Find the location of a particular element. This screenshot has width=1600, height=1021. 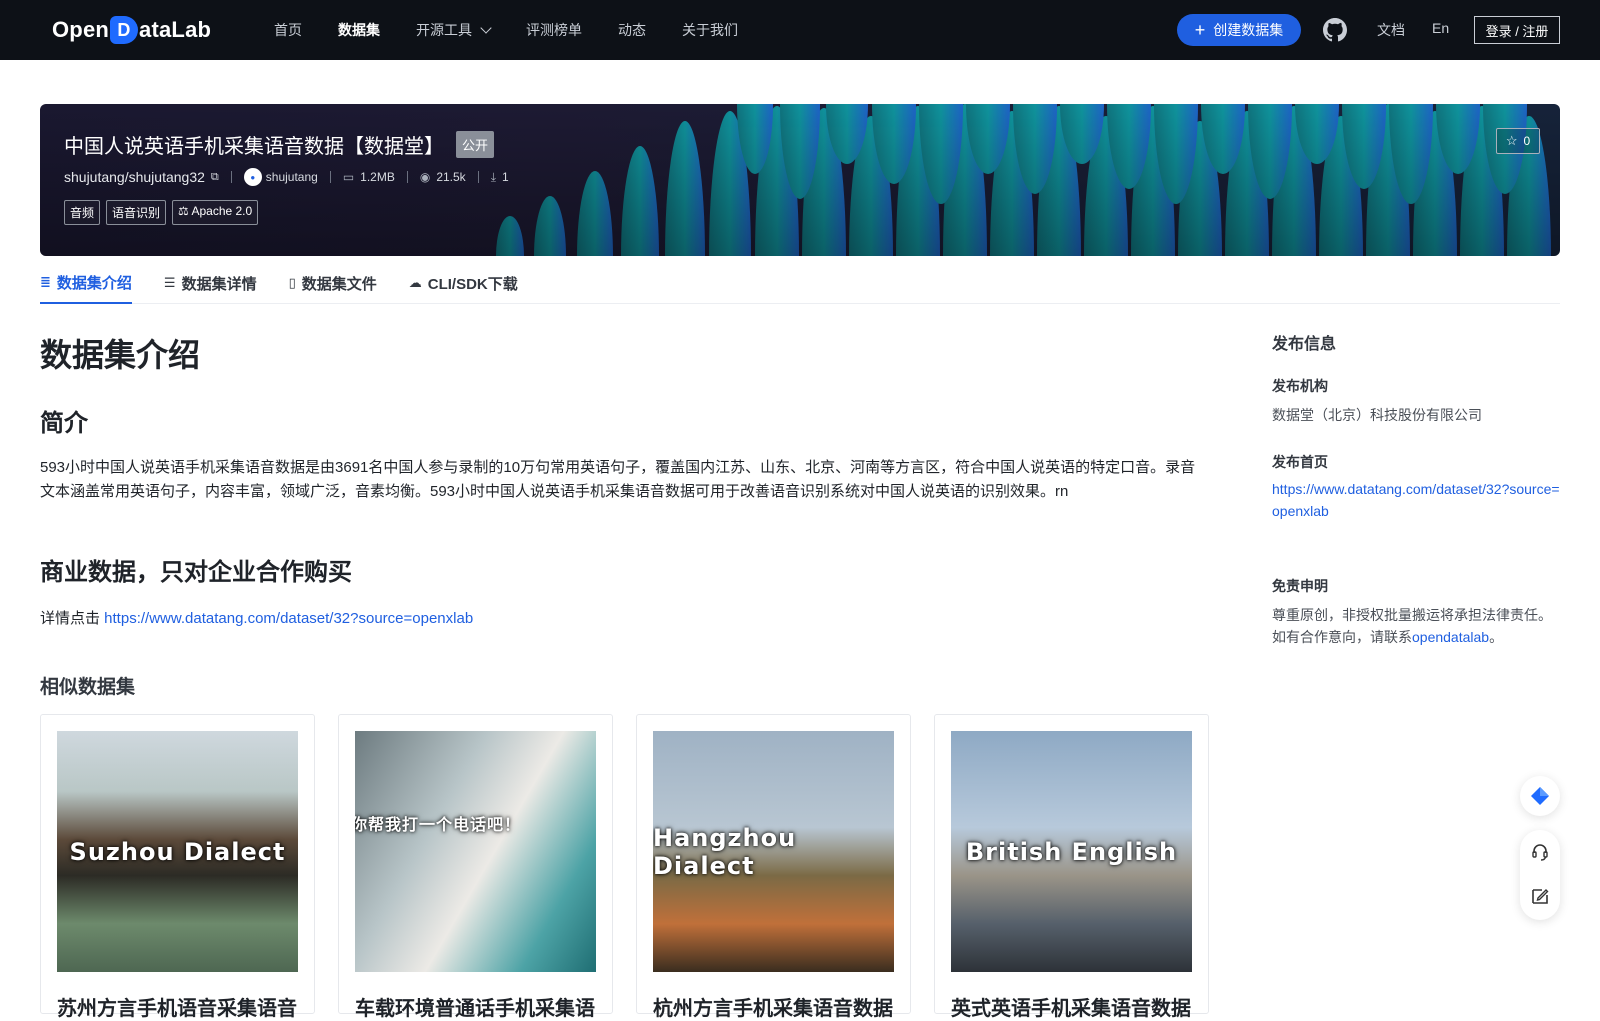

dataset-size-value: 1.2MB is located at coordinates (377, 177).